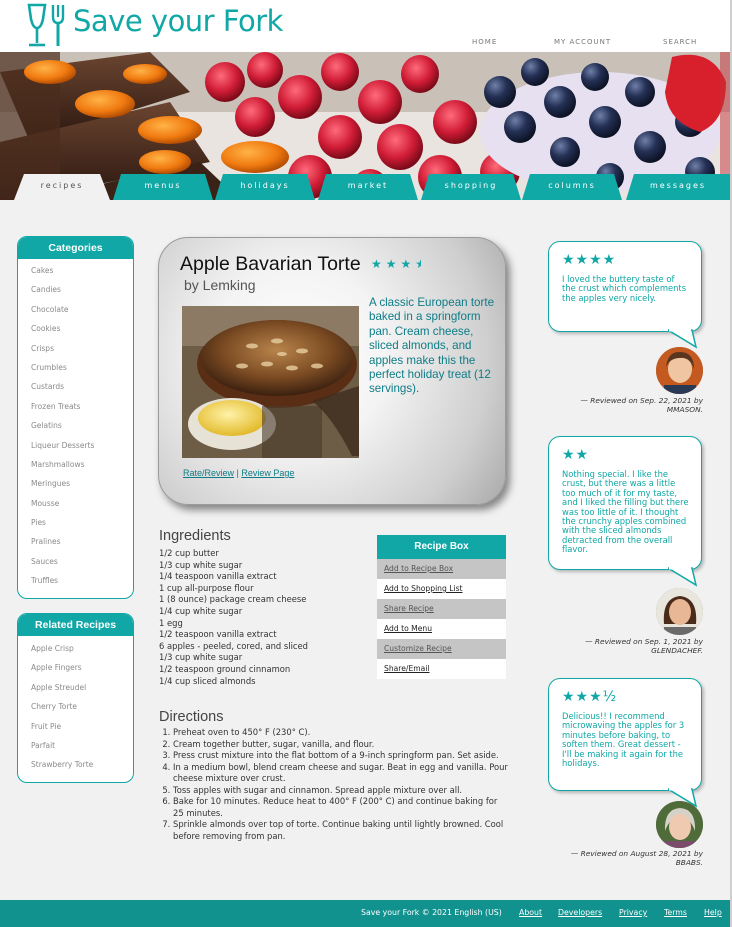 The width and height of the screenshot is (732, 927). I want to click on ingredient-item: 1/2 teaspoon ground cinnamon, so click(225, 668).